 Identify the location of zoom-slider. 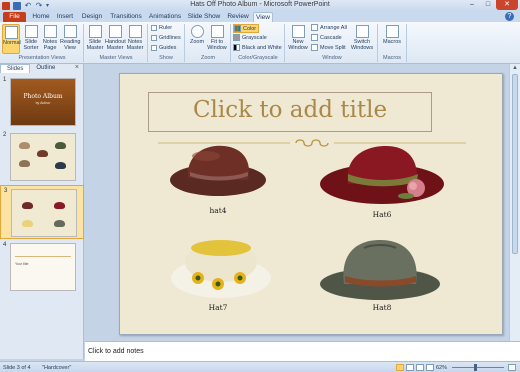
(478, 367).